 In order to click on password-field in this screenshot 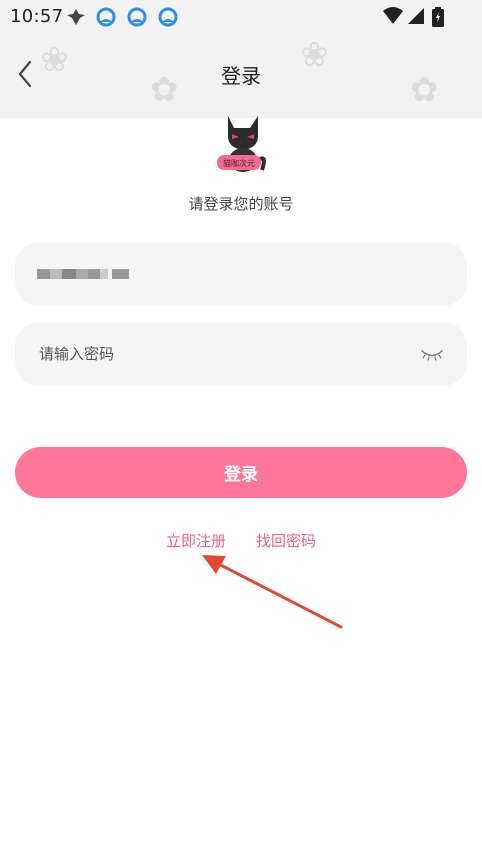, I will do `click(241, 354)`.